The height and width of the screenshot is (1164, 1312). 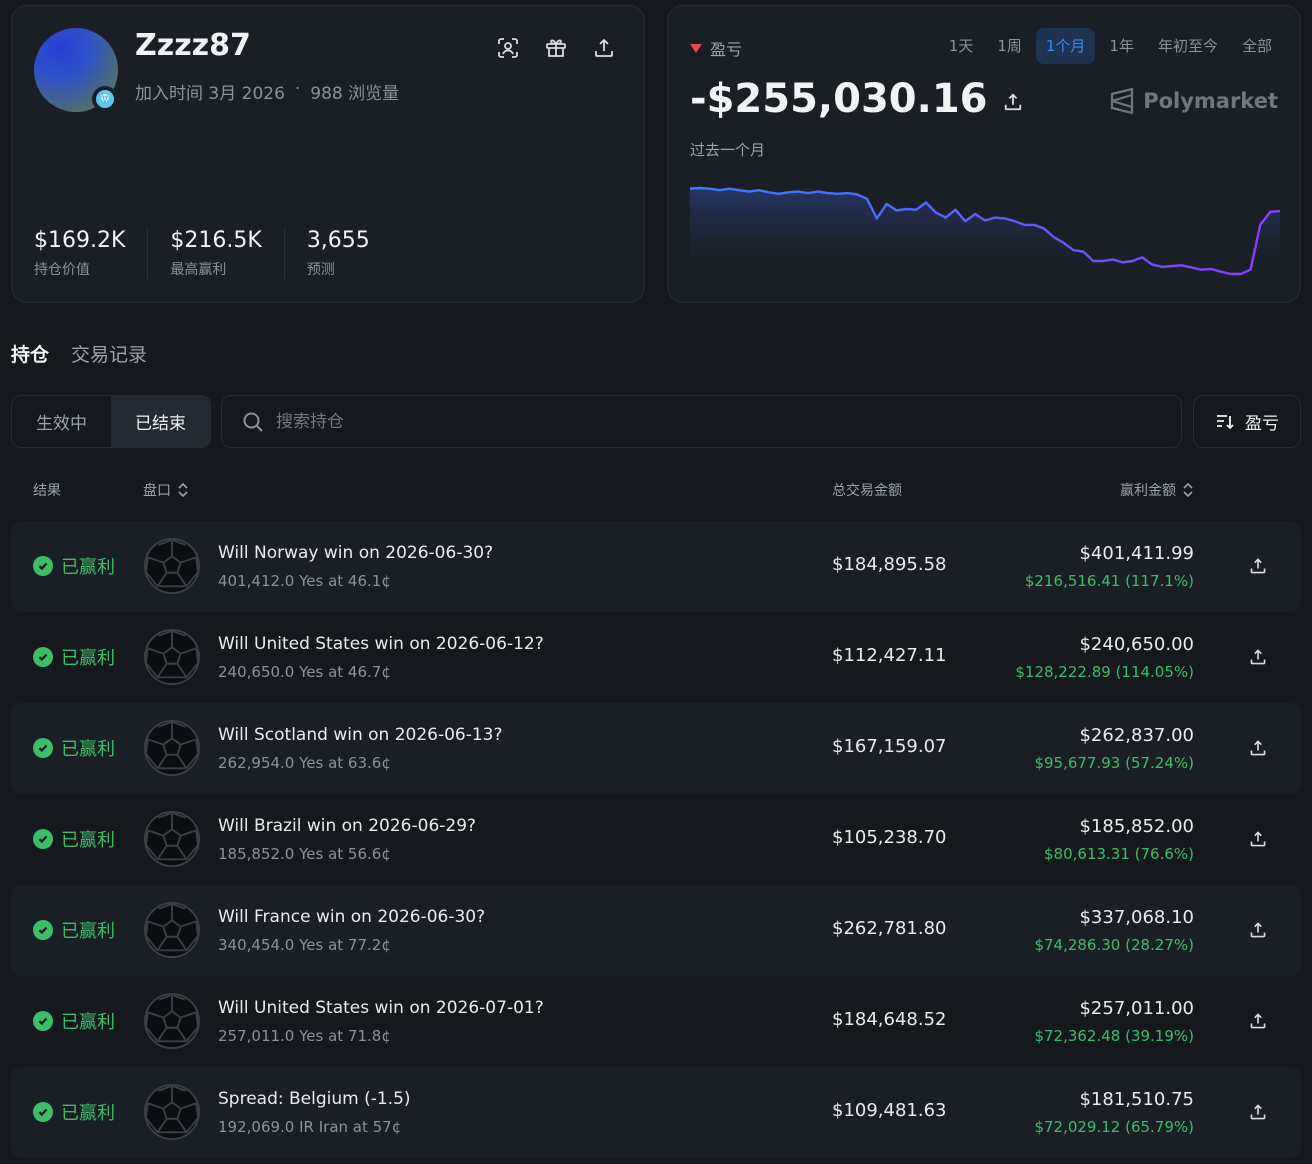 I want to click on range-tab-1y: 1年, so click(x=1121, y=46).